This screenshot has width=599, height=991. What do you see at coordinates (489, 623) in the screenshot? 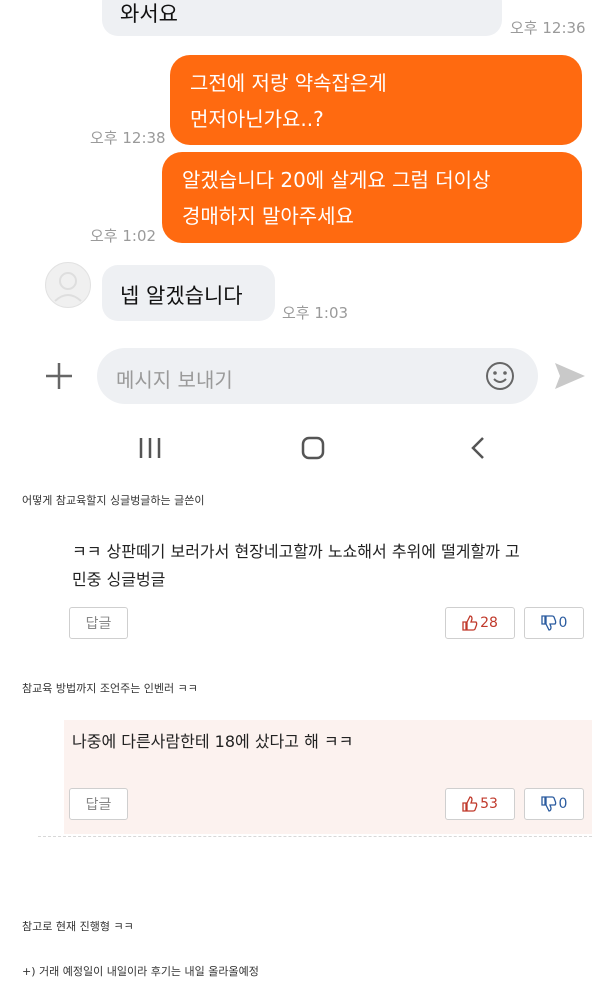
I see `like-count: 28` at bounding box center [489, 623].